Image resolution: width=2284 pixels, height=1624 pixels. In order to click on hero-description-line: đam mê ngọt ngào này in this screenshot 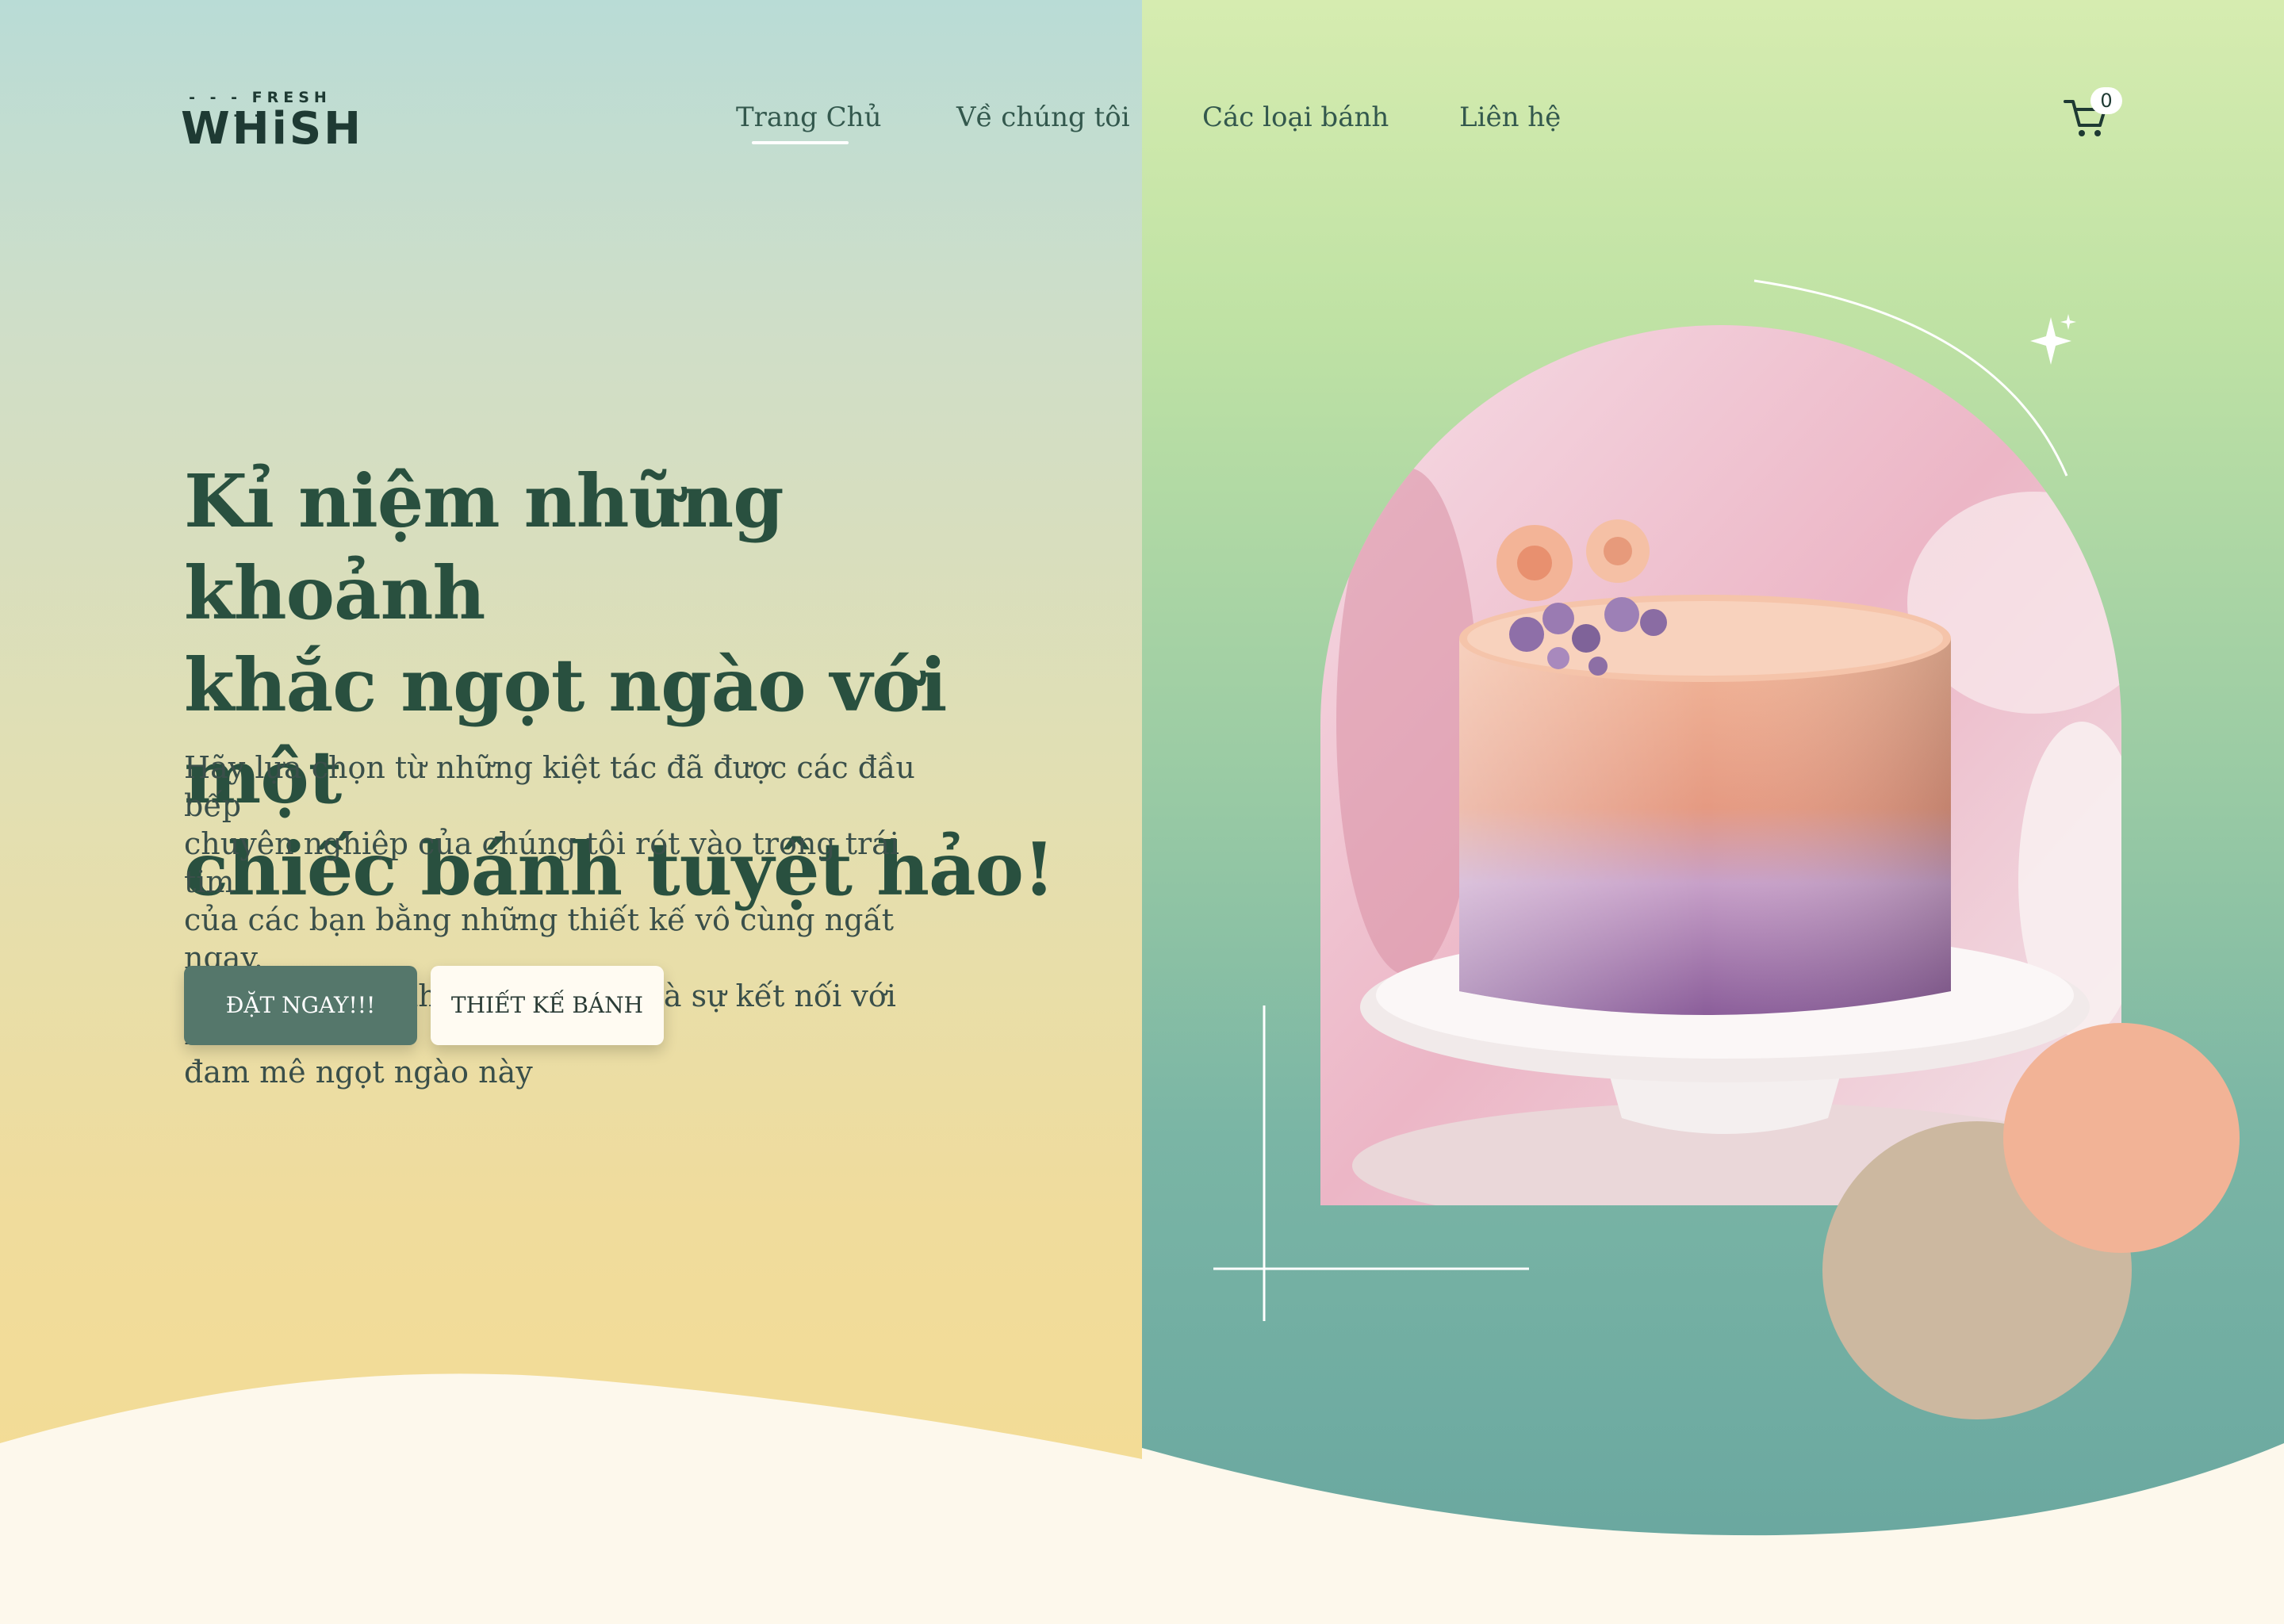, I will do `click(358, 1072)`.